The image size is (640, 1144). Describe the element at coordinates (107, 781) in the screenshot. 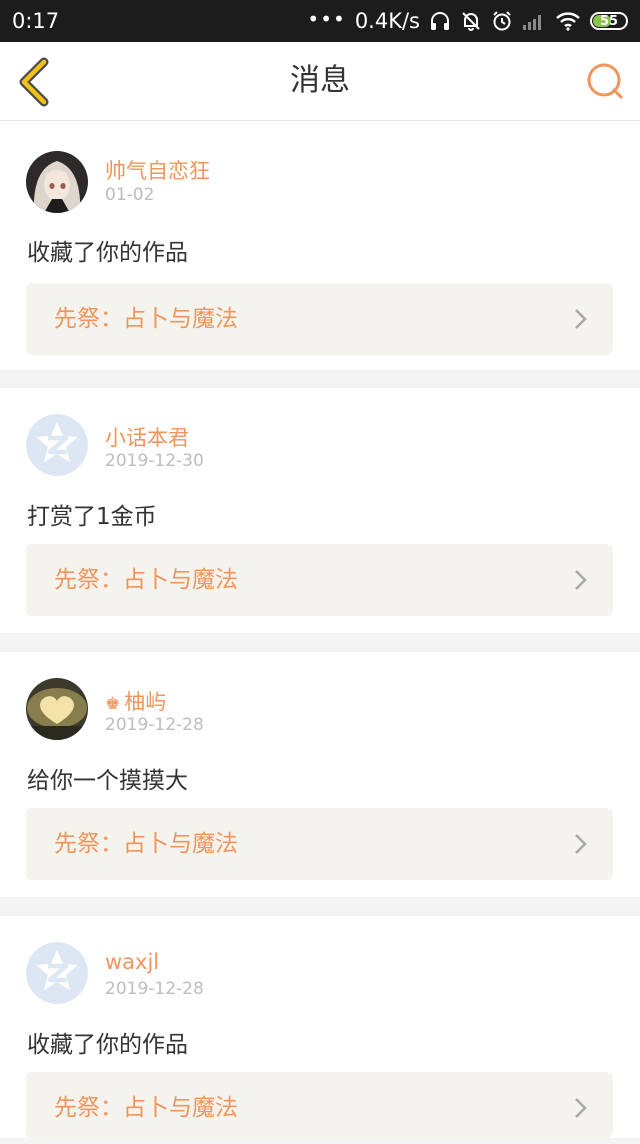

I see `message-text: 给你一个摸摸大` at that location.